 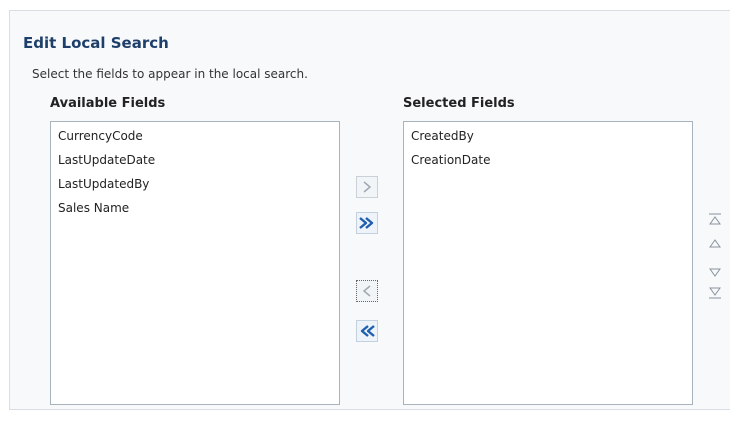 I want to click on move-up-icon, so click(x=715, y=243).